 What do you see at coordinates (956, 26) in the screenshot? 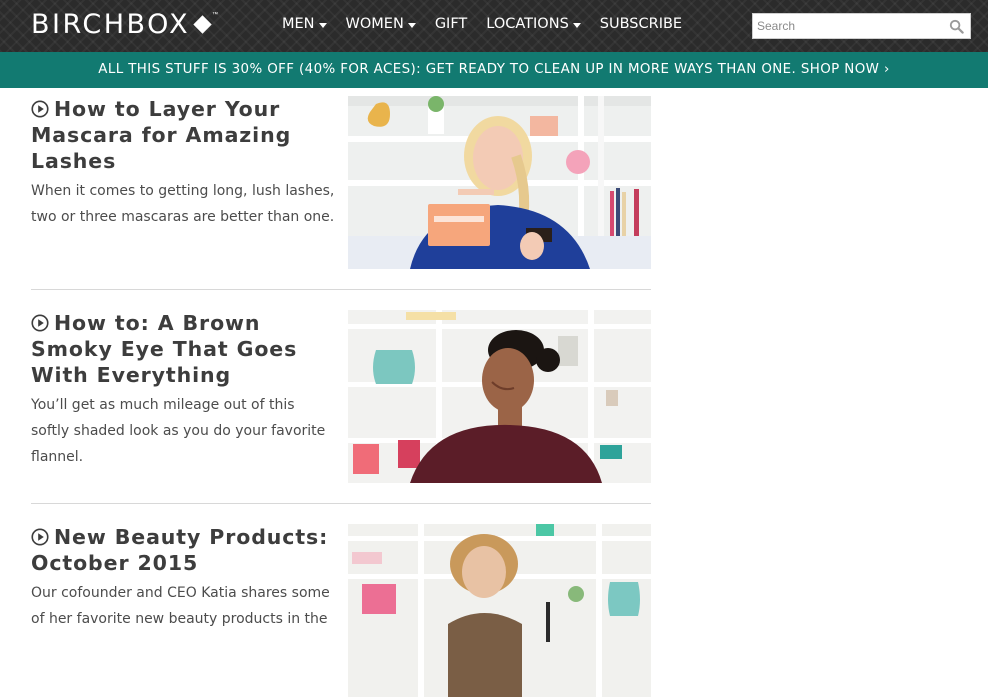
I see `search-icon` at bounding box center [956, 26].